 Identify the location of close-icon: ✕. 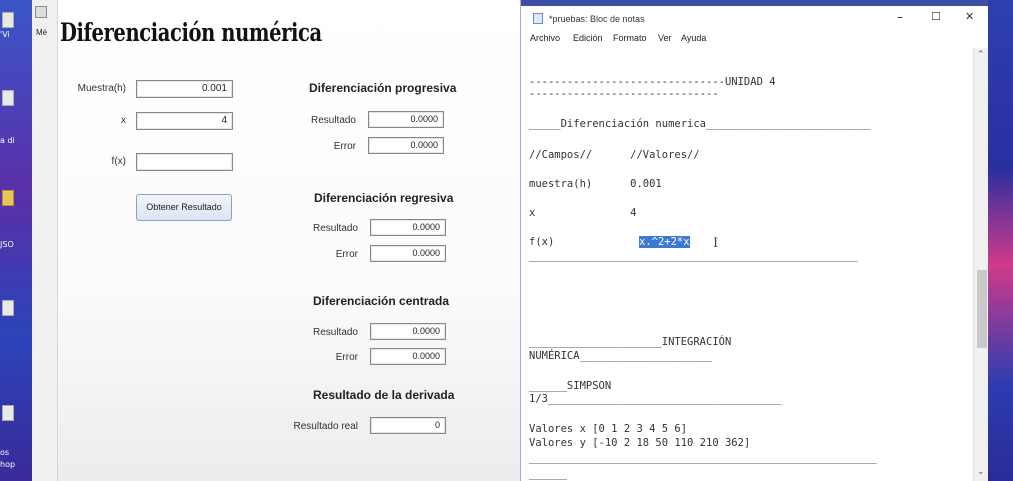
(969, 16).